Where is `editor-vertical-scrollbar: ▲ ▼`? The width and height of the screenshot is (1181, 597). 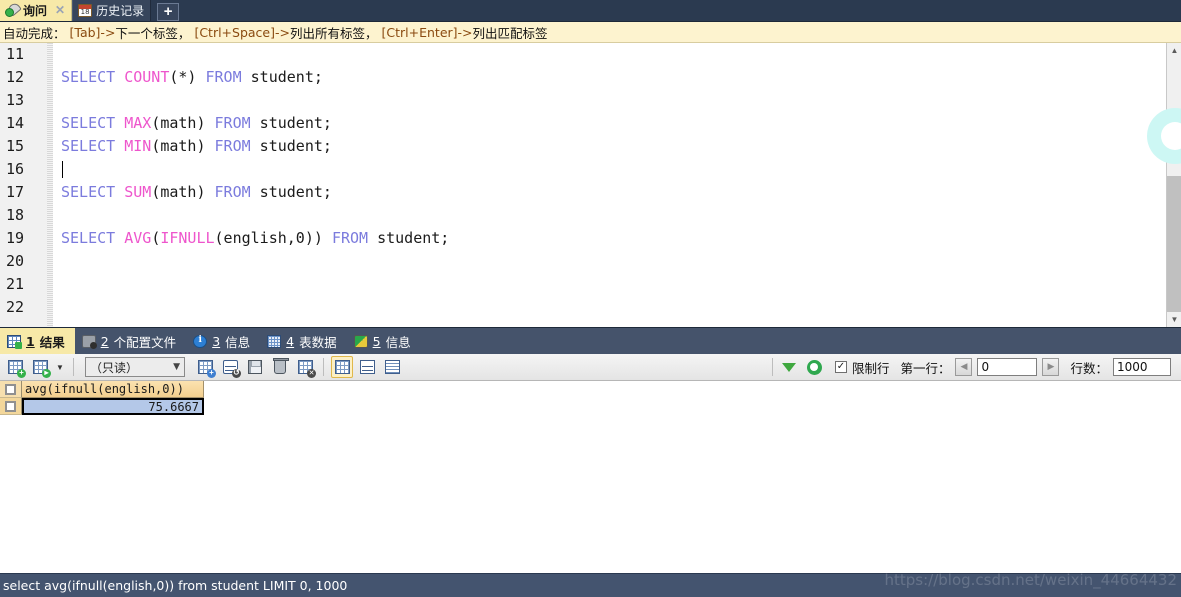
editor-vertical-scrollbar: ▲ ▼ is located at coordinates (1173, 185).